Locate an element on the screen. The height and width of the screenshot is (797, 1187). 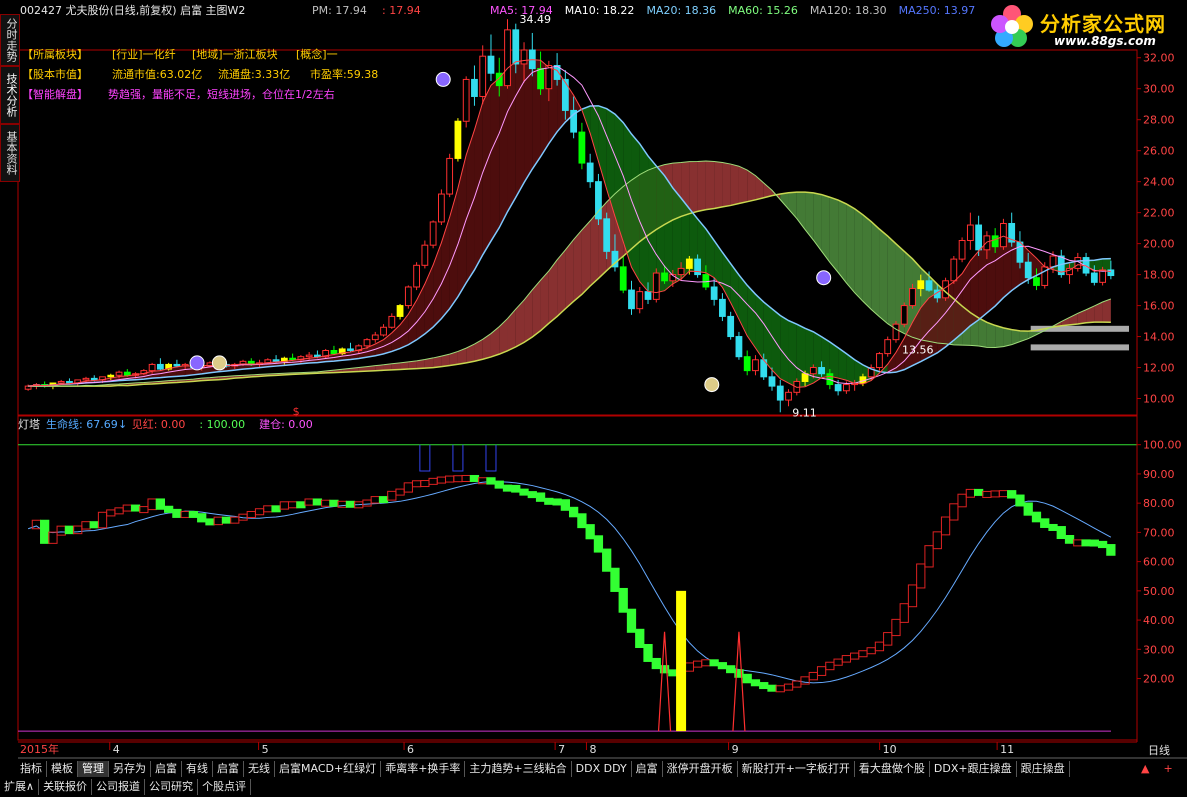
info-tag-capital: 【股本市值】 is located at coordinates (55, 74).